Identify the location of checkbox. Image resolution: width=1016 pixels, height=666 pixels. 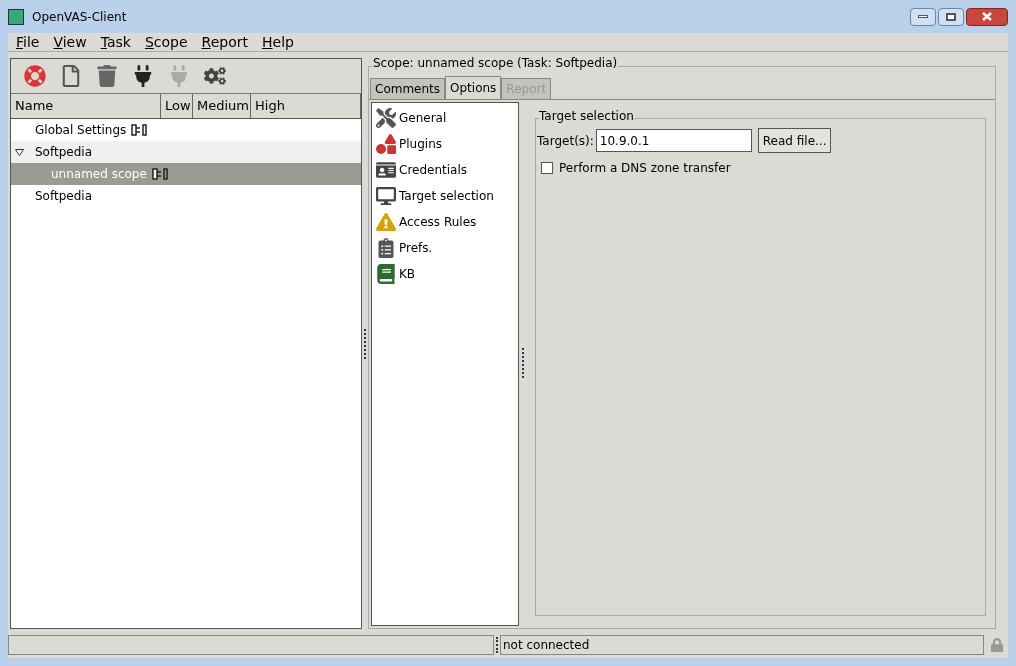
(547, 168).